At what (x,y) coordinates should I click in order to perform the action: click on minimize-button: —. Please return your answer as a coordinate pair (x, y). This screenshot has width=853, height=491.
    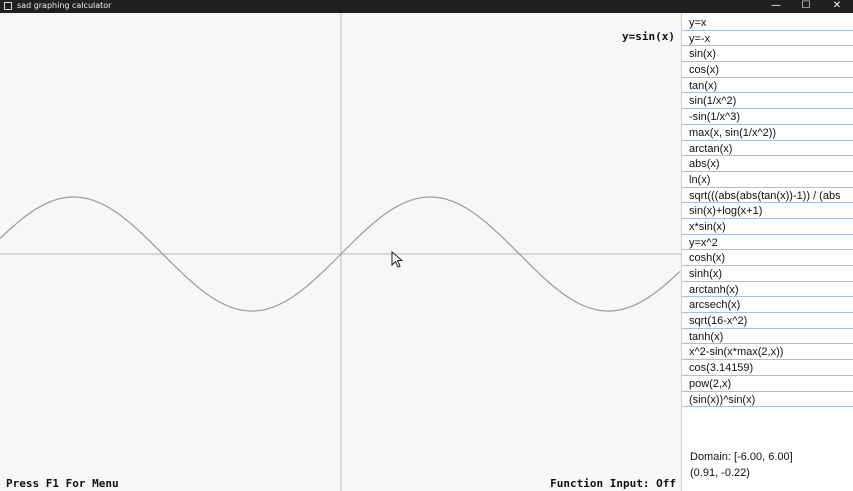
    Looking at the image, I should click on (776, 6).